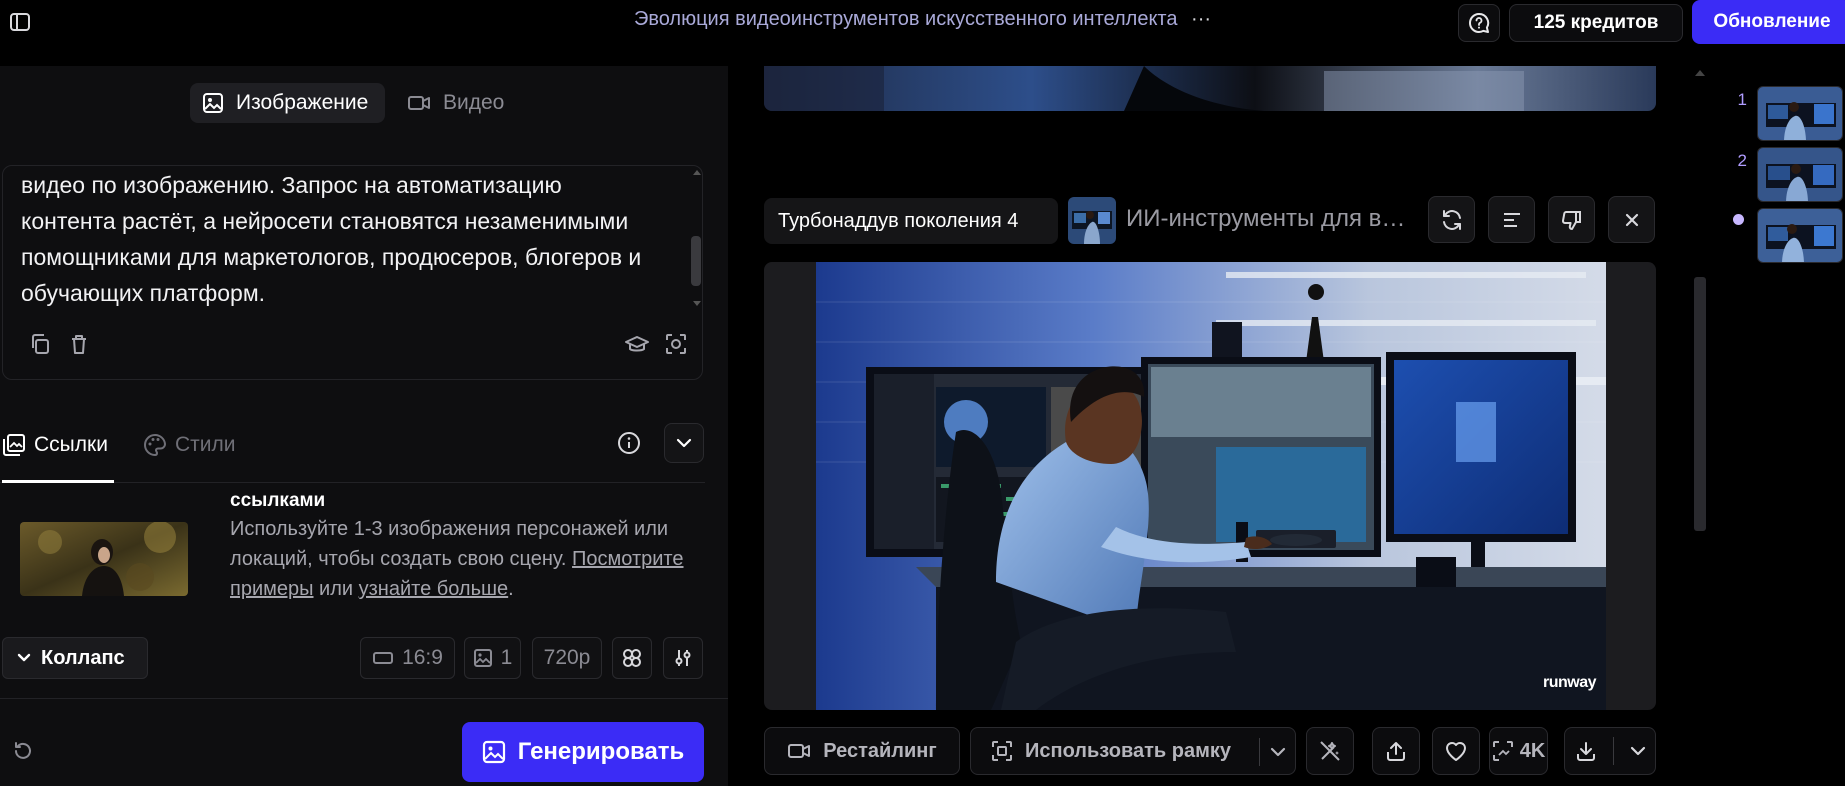  What do you see at coordinates (911, 221) in the screenshot?
I see `model-badge: Турбонаддув поколения 4` at bounding box center [911, 221].